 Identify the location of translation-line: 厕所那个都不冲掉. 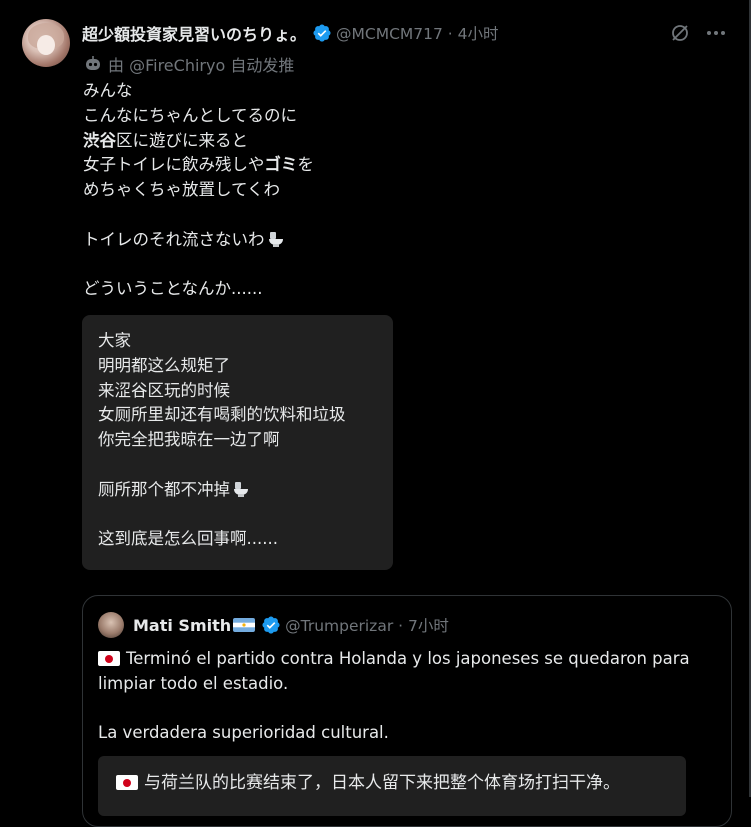
(164, 489).